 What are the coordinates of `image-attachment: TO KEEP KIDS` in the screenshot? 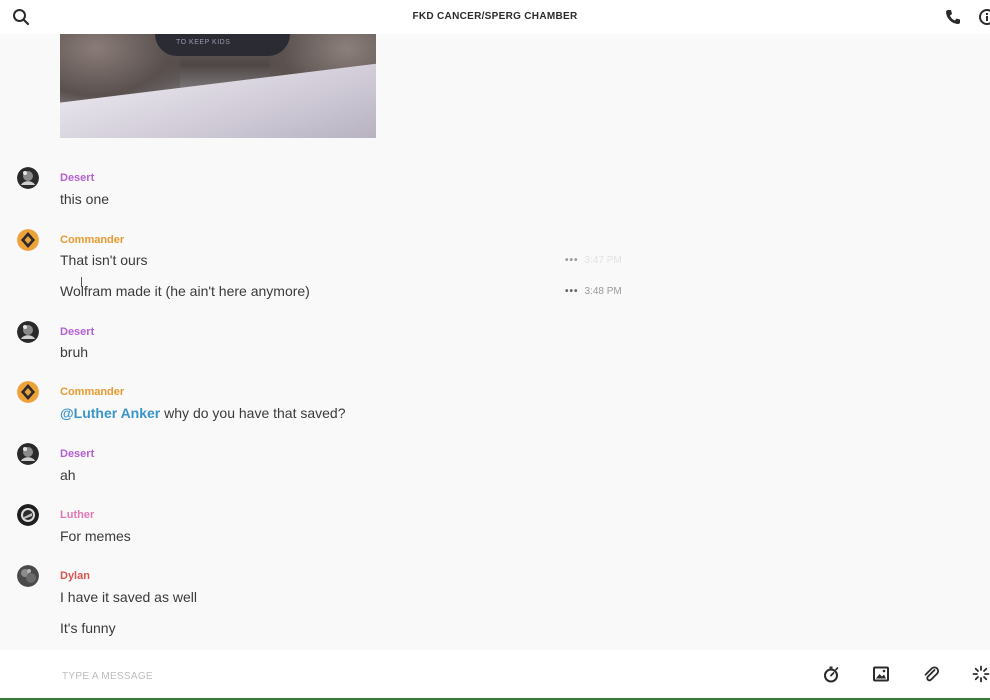 It's located at (218, 86).